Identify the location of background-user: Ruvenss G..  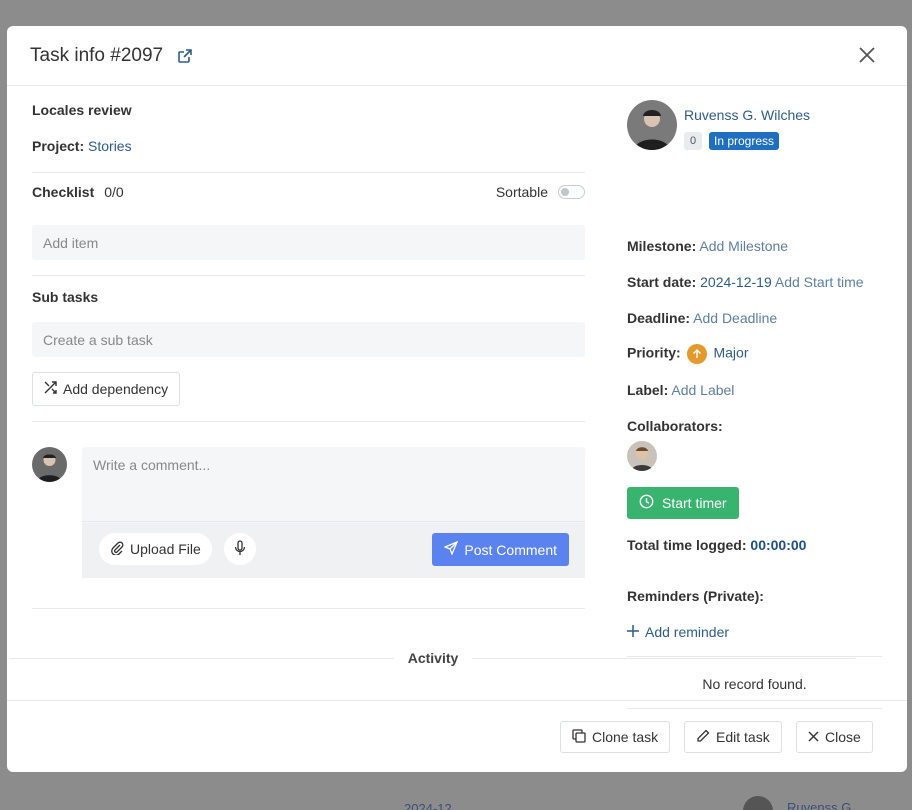
(821, 805).